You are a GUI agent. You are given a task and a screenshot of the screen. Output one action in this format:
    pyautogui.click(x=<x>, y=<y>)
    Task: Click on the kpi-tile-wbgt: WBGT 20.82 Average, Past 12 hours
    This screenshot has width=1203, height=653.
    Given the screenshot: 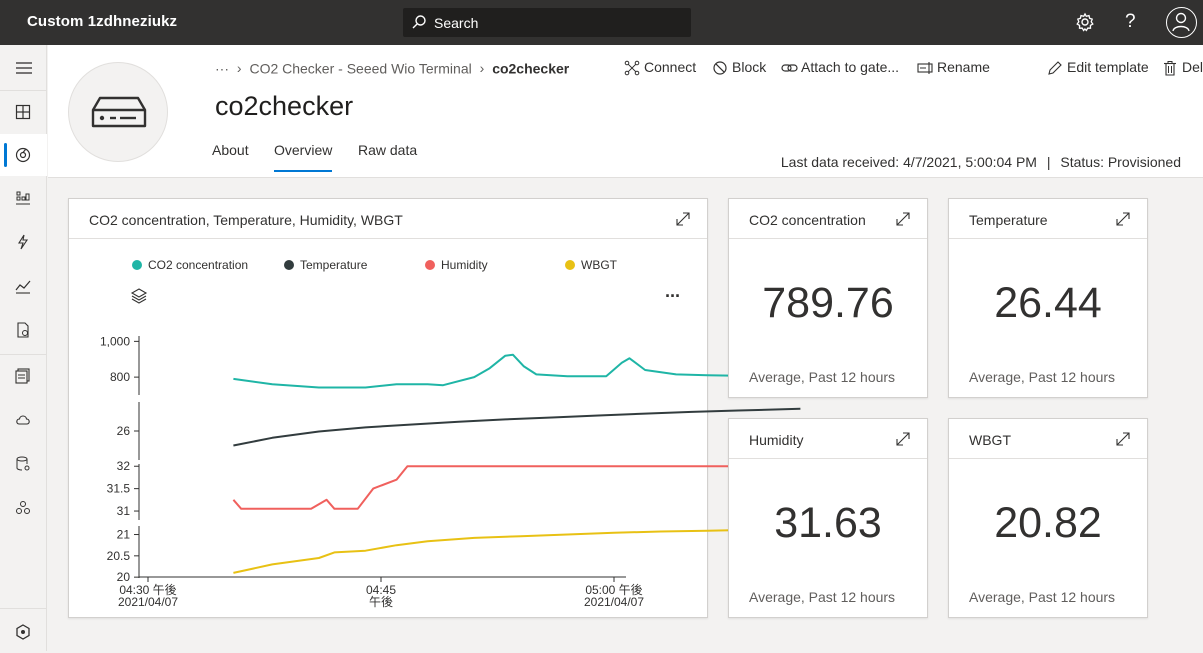 What is the action you would take?
    pyautogui.click(x=1048, y=518)
    